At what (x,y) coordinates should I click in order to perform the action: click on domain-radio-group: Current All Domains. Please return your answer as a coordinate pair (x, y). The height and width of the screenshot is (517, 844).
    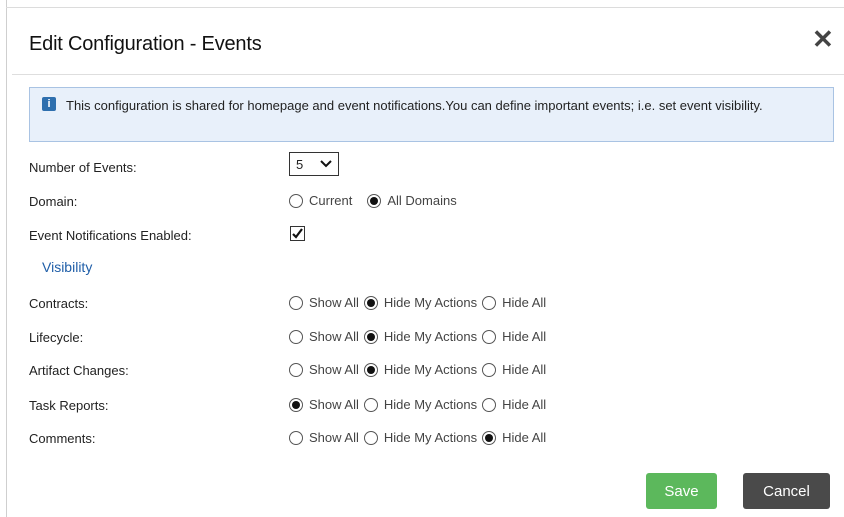
    Looking at the image, I should click on (375, 200).